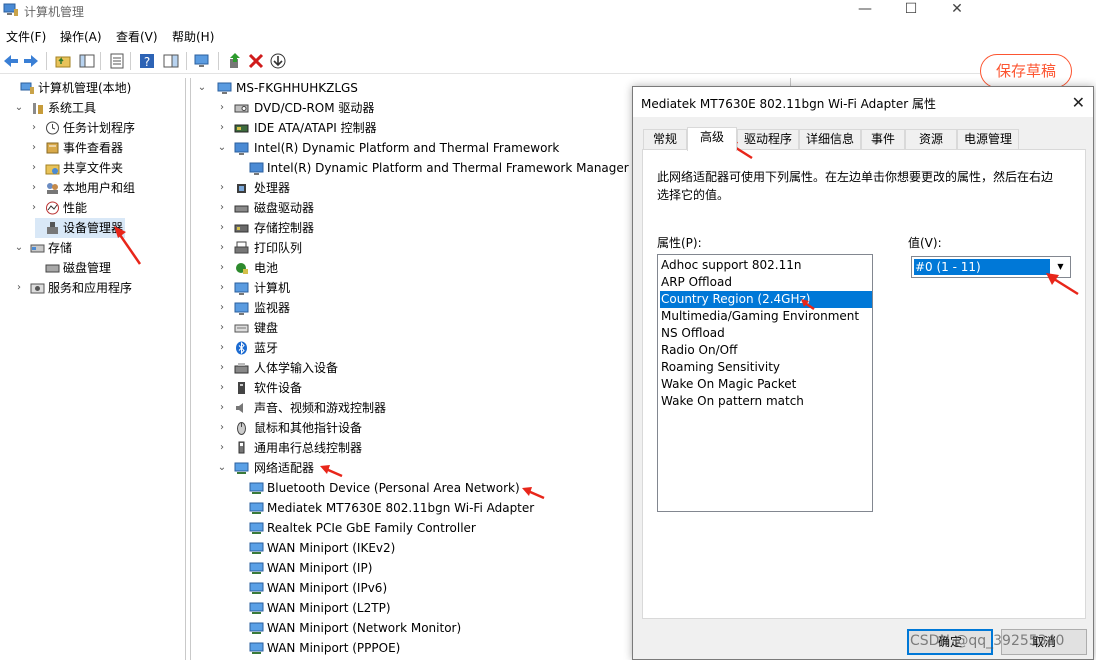 The height and width of the screenshot is (660, 1096). I want to click on property-list-item: Adhoc support 802.11n, so click(766, 265).